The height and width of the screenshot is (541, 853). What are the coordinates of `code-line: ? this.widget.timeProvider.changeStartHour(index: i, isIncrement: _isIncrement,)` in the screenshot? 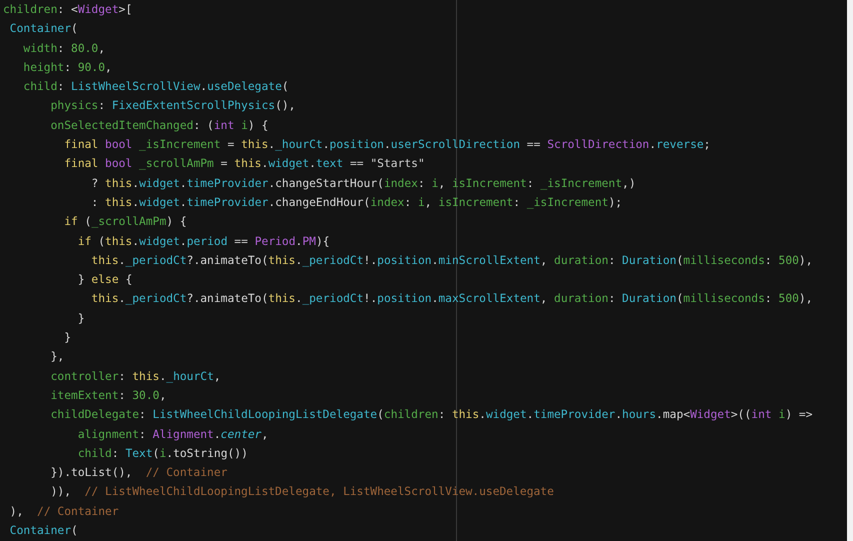 It's located at (363, 184).